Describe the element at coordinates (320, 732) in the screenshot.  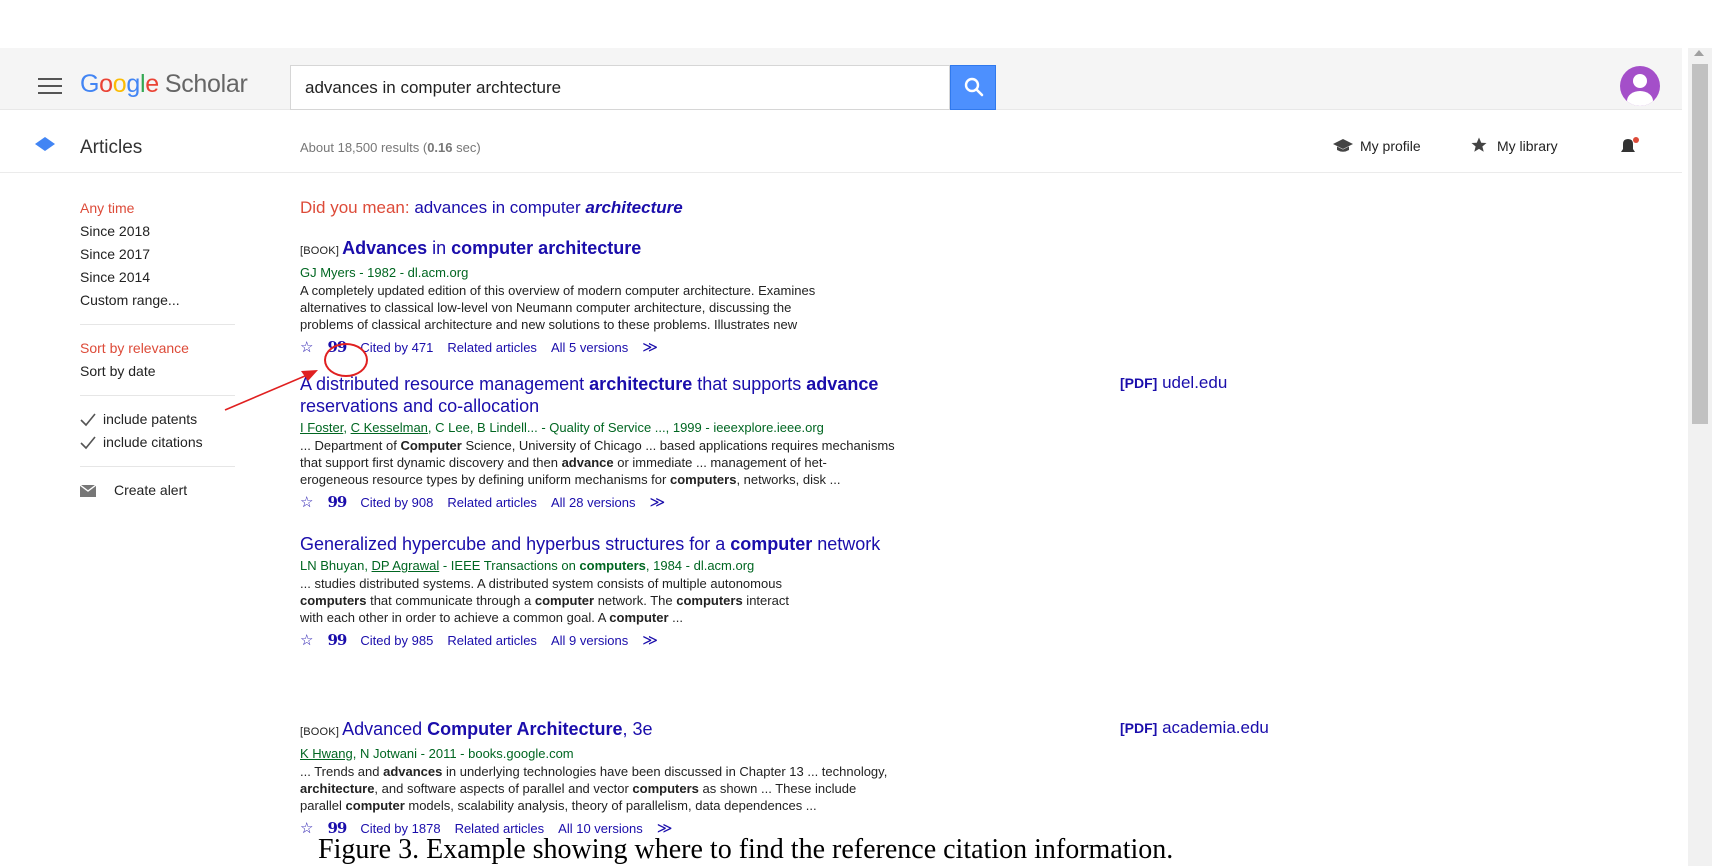
I see `result-type-tag: [BOOK]` at that location.